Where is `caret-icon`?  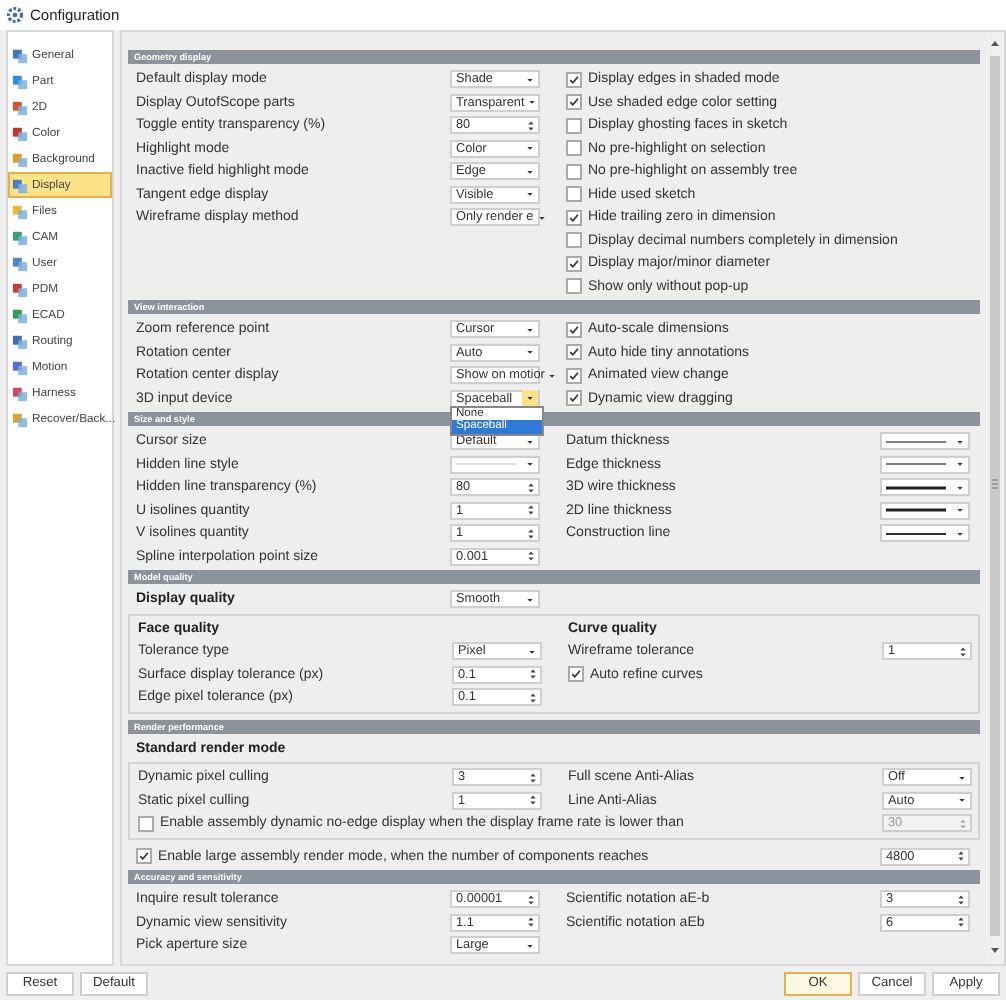 caret-icon is located at coordinates (530, 398).